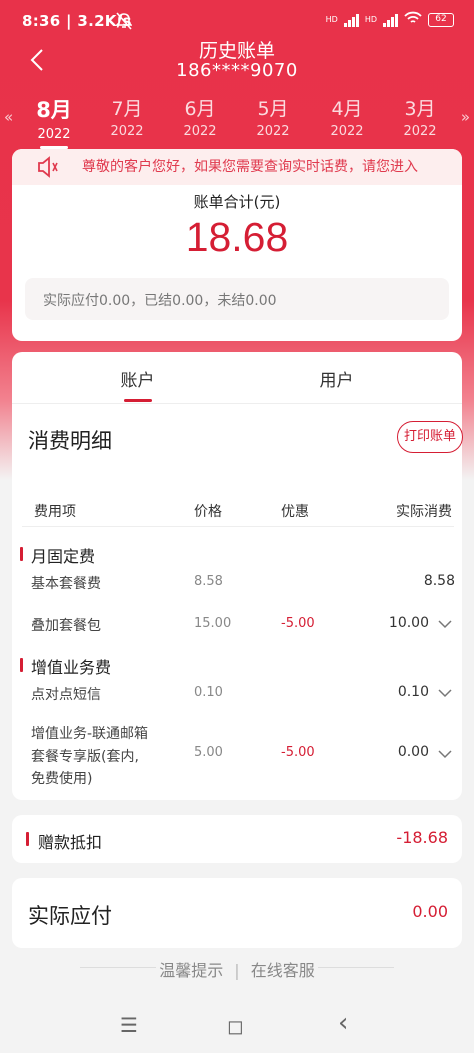  Describe the element at coordinates (237, 202) in the screenshot. I see `bill-total-label: 账单合计(元)` at that location.